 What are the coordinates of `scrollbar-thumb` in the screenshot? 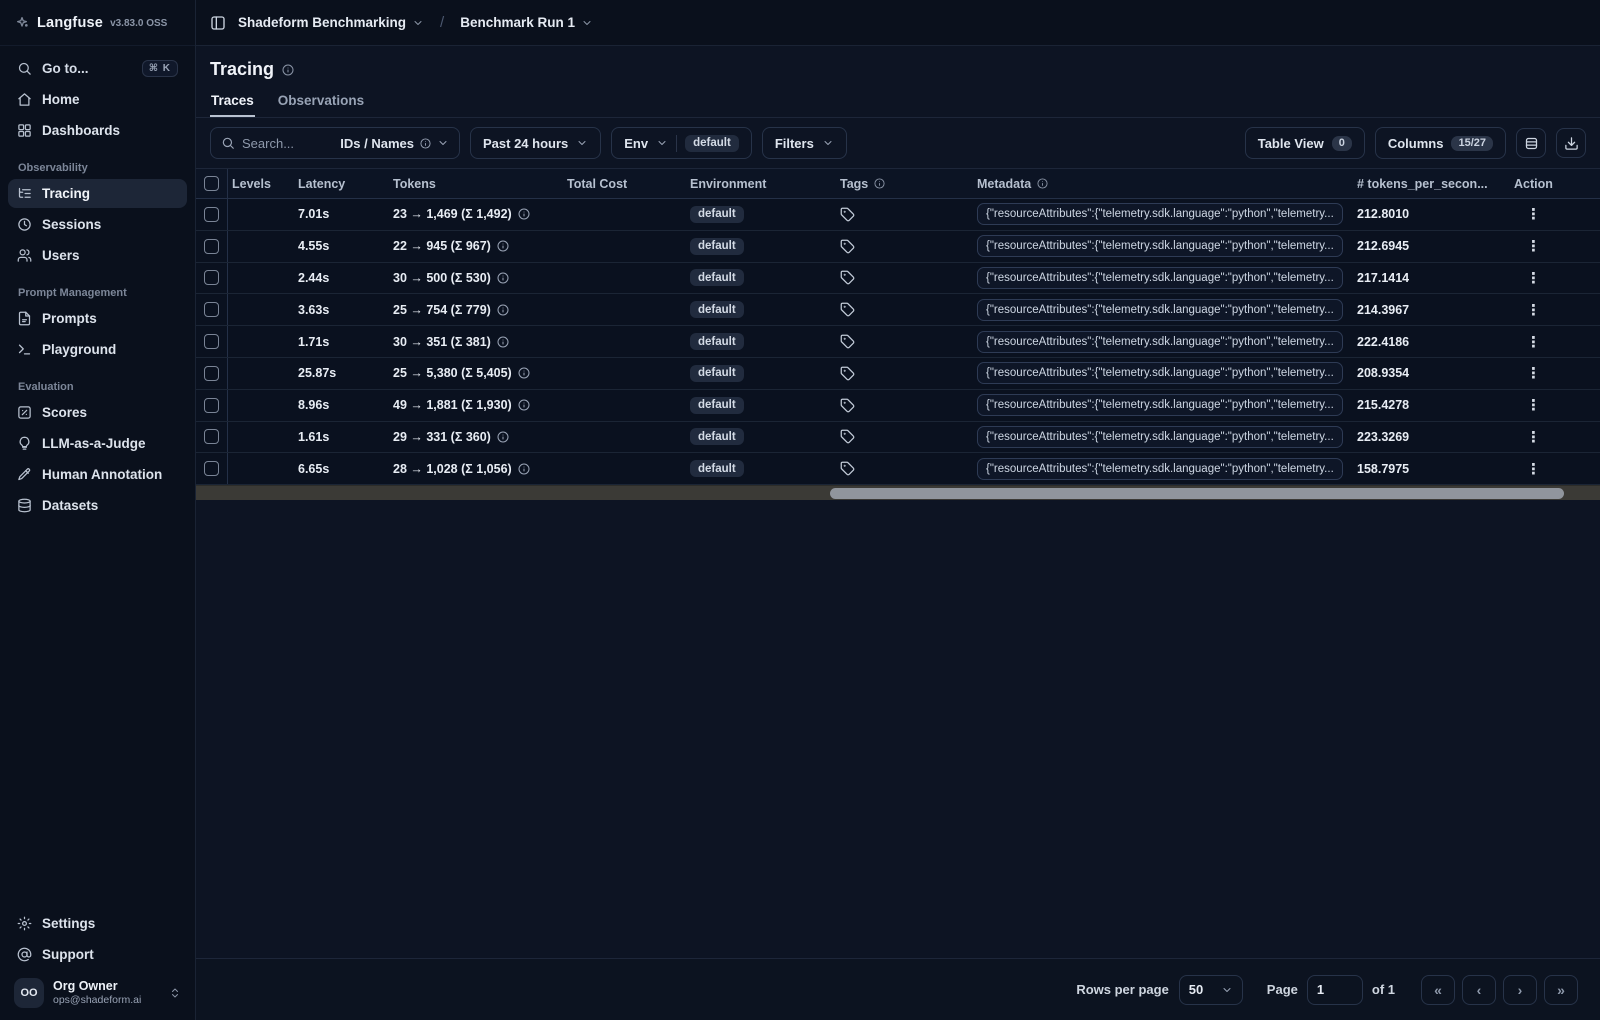 It's located at (1197, 493).